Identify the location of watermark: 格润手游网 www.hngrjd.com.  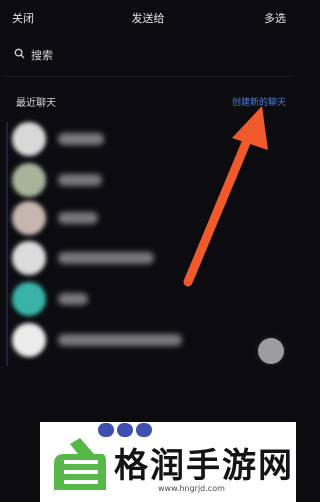
(168, 462).